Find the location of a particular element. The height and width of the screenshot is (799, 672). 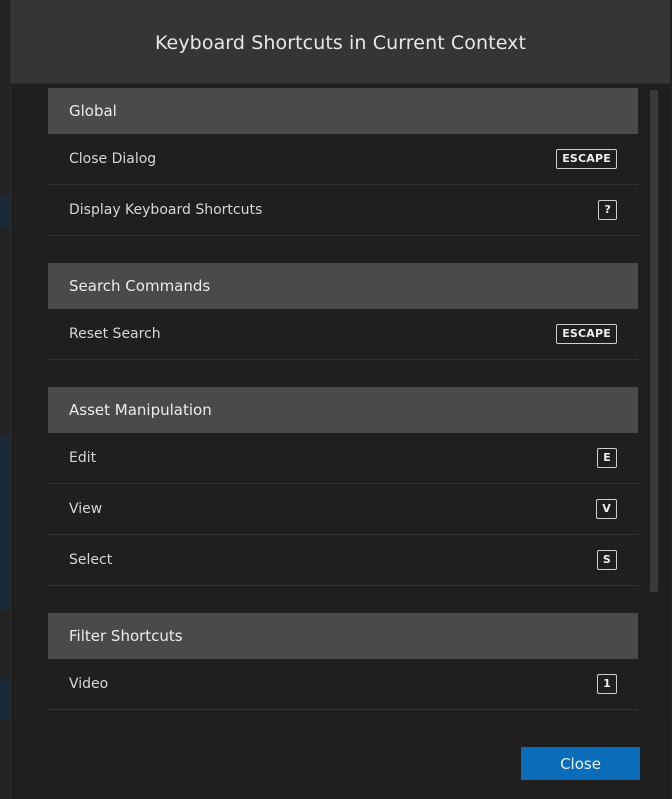

section-title: Filter Shortcuts is located at coordinates (126, 636).